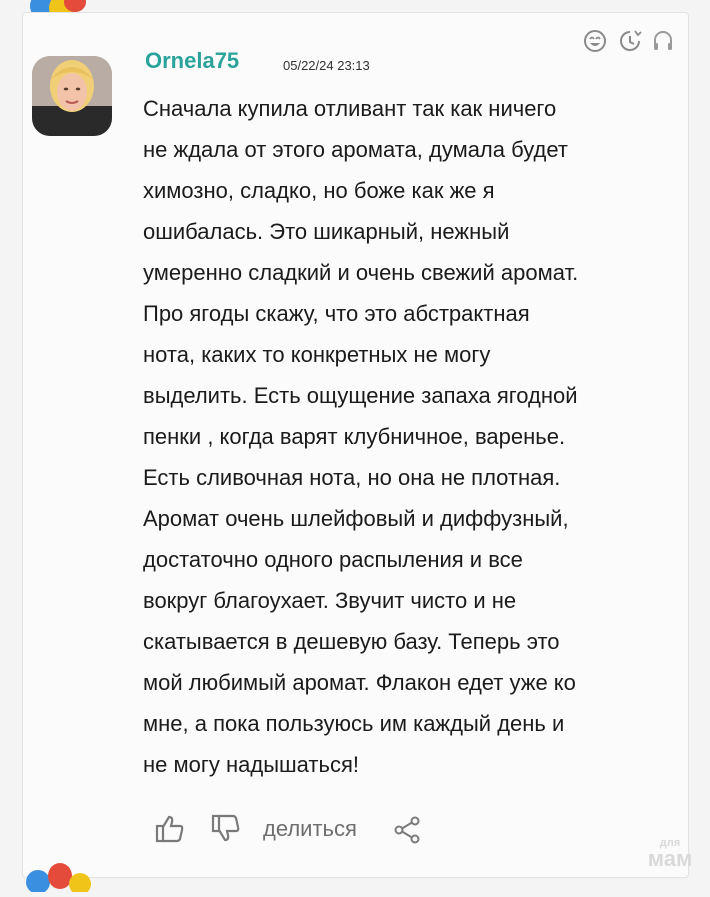 The height and width of the screenshot is (897, 710). I want to click on avatar-photo, so click(72, 96).